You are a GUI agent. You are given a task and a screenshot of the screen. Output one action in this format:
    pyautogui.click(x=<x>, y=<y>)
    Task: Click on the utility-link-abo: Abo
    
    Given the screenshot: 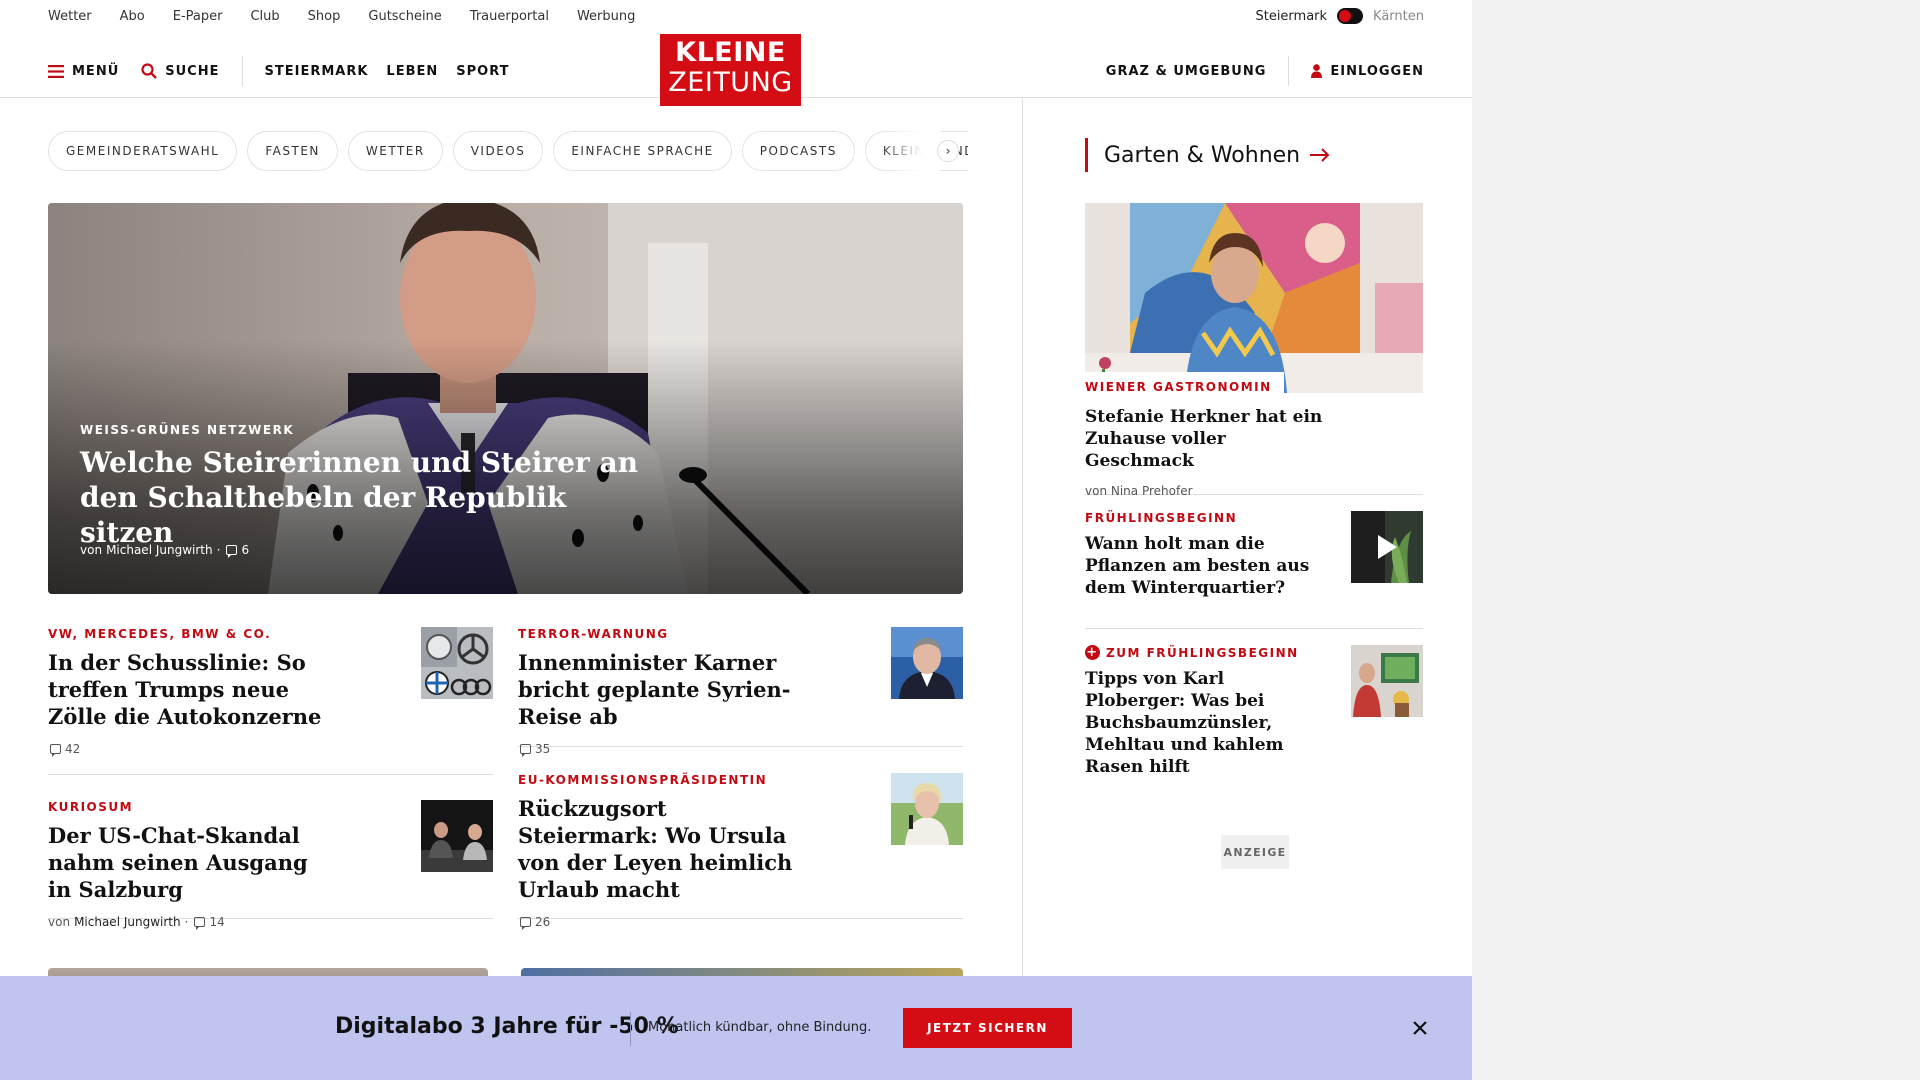 What is the action you would take?
    pyautogui.click(x=132, y=16)
    